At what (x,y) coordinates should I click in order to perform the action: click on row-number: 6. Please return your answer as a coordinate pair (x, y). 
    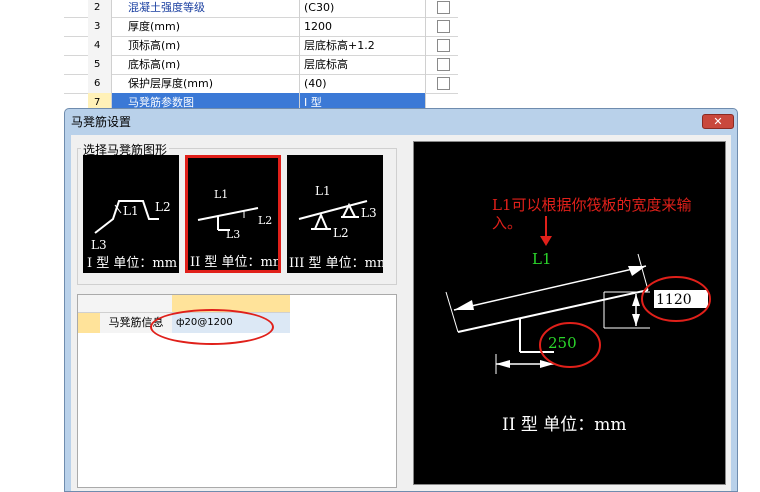
    Looking at the image, I should click on (100, 83).